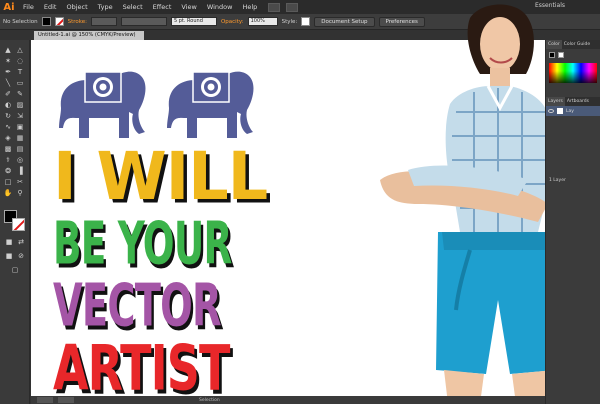 The height and width of the screenshot is (404, 600). I want to click on opacity-label: Opacity:, so click(232, 22).